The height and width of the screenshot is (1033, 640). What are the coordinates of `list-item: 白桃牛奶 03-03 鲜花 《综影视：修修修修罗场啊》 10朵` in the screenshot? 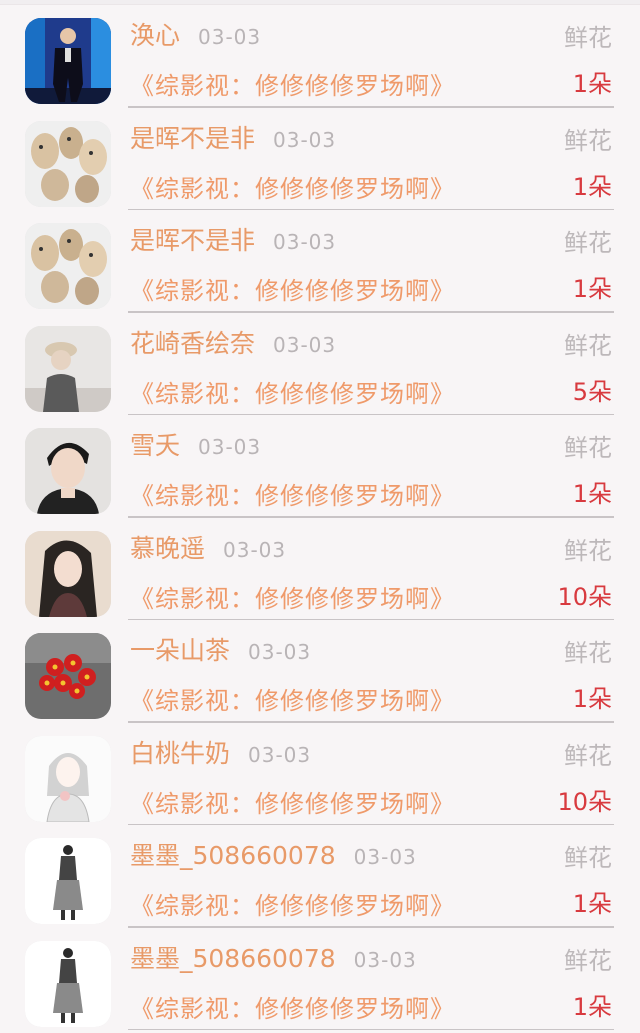 It's located at (320, 774).